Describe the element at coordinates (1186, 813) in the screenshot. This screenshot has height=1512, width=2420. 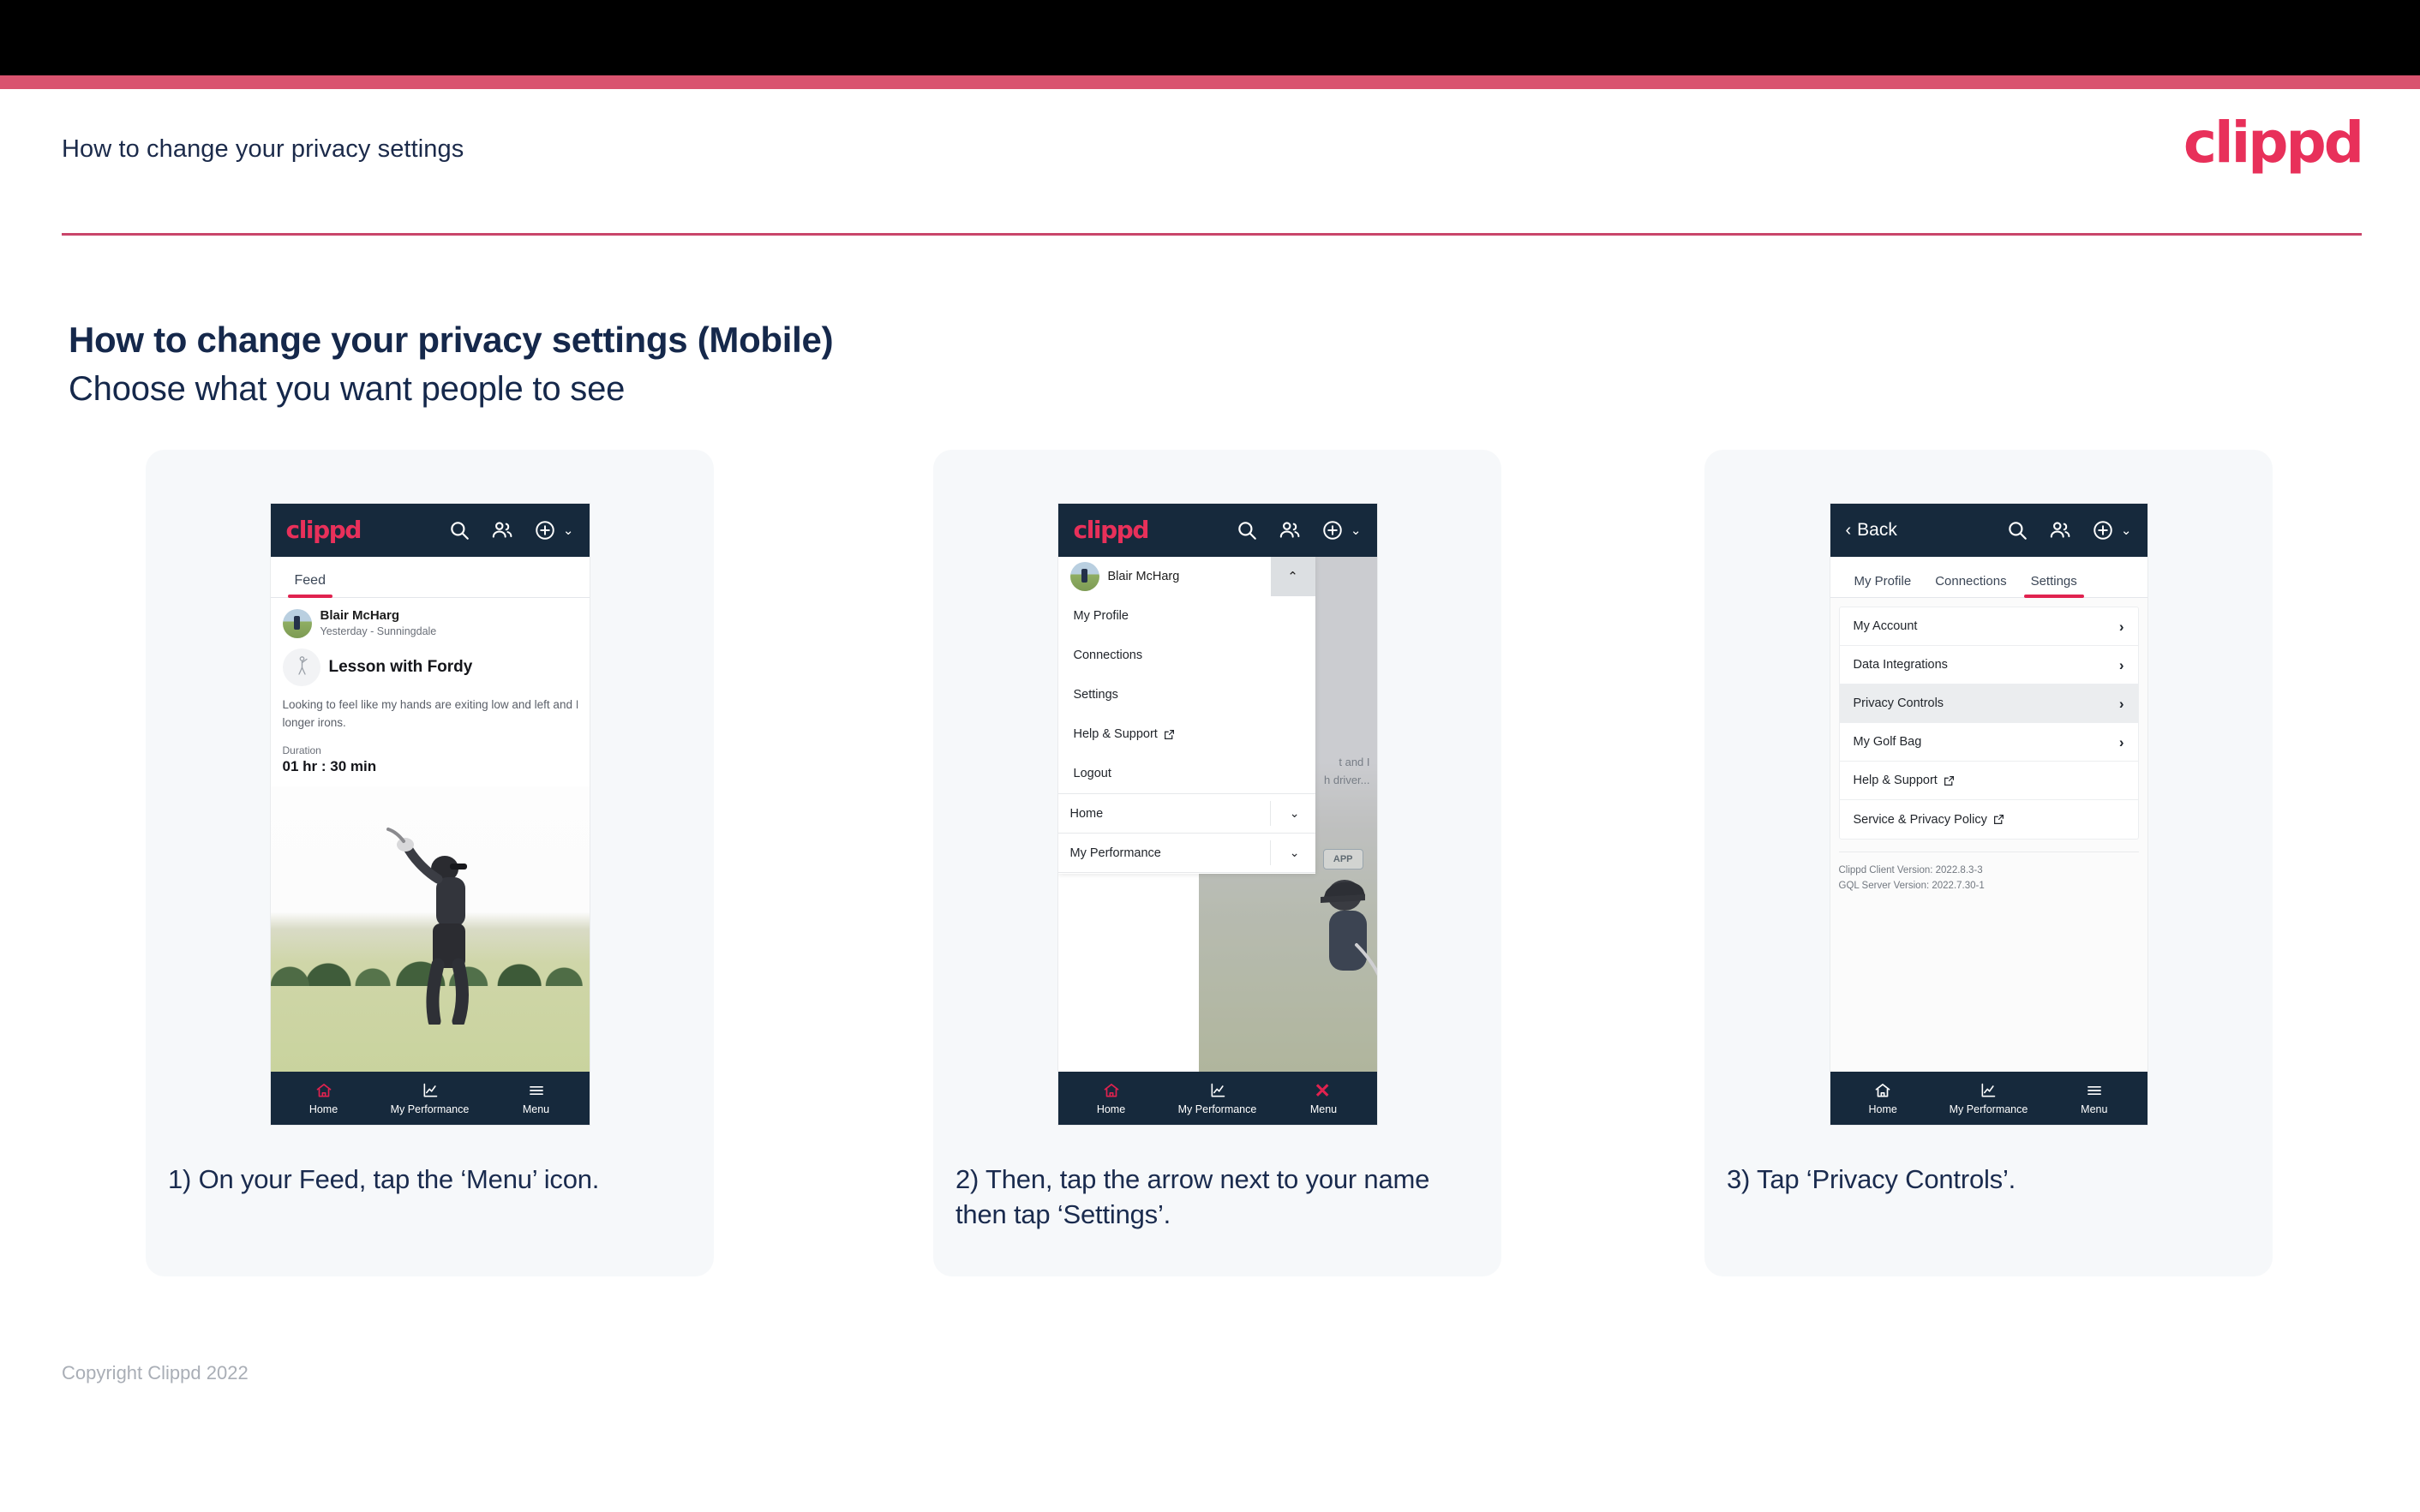
I see `menu-accordion-home: Home ⌄` at that location.